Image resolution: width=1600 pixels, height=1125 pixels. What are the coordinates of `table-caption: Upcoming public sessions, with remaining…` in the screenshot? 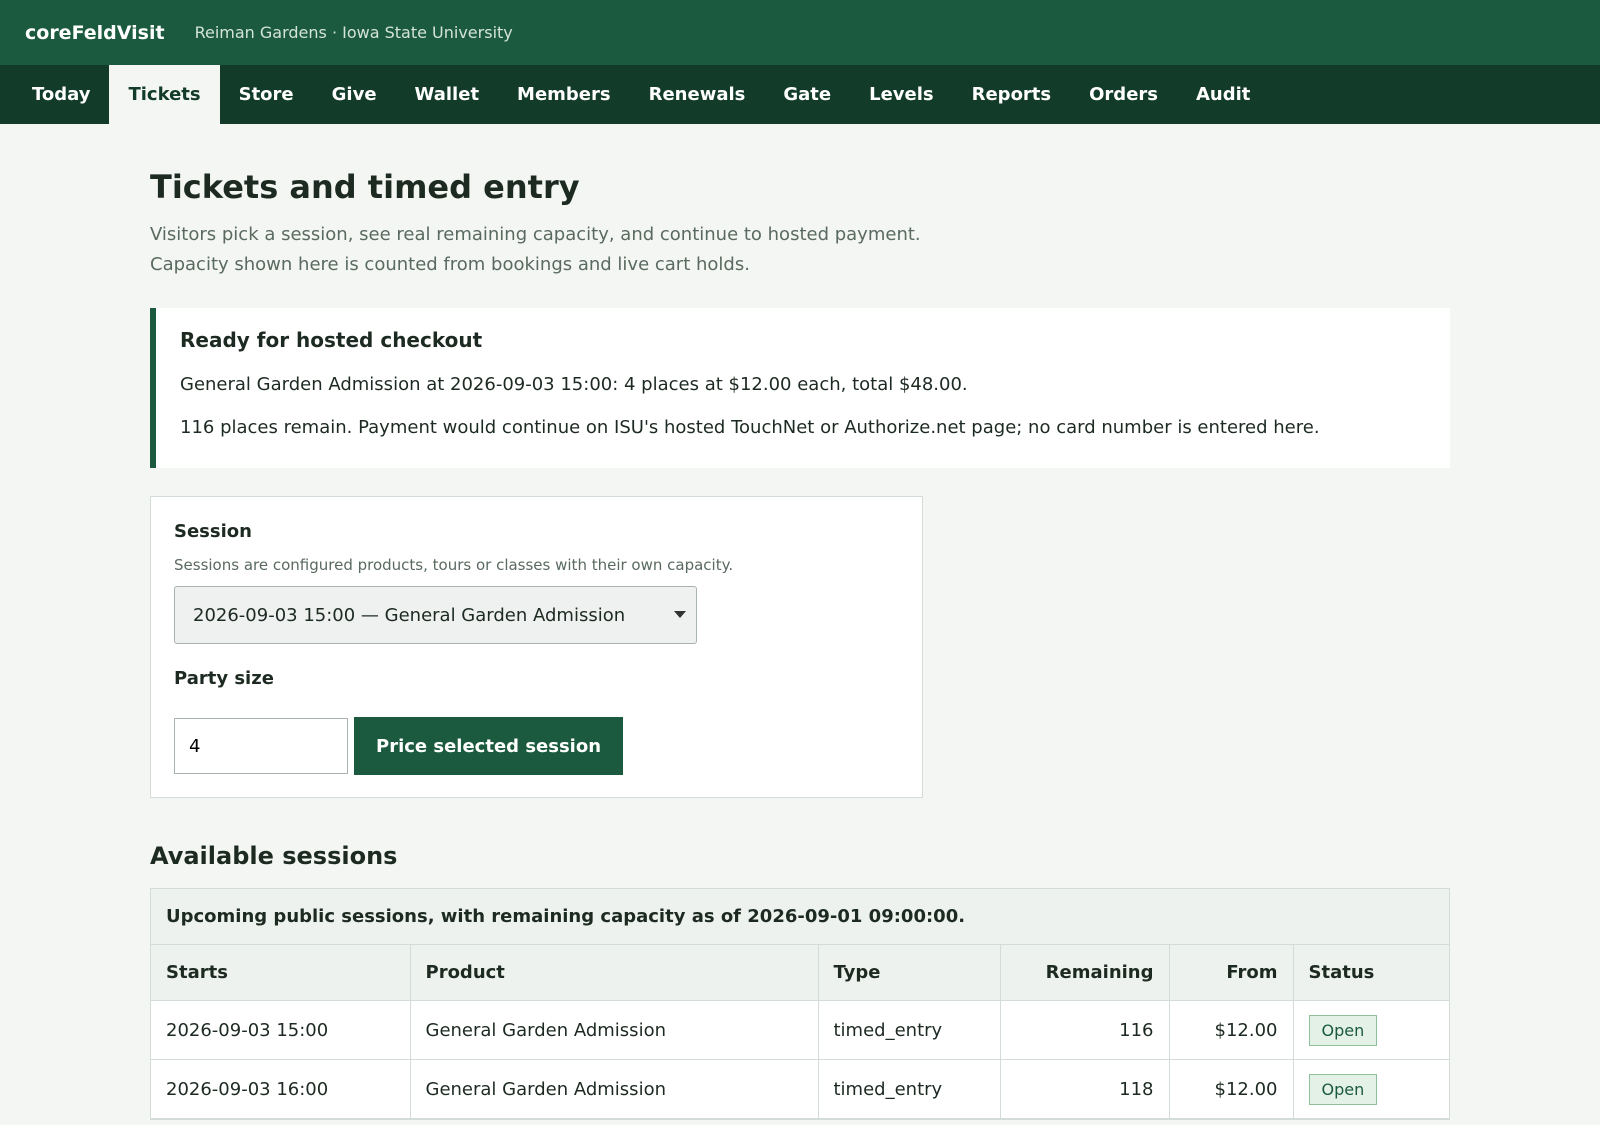 It's located at (800, 917).